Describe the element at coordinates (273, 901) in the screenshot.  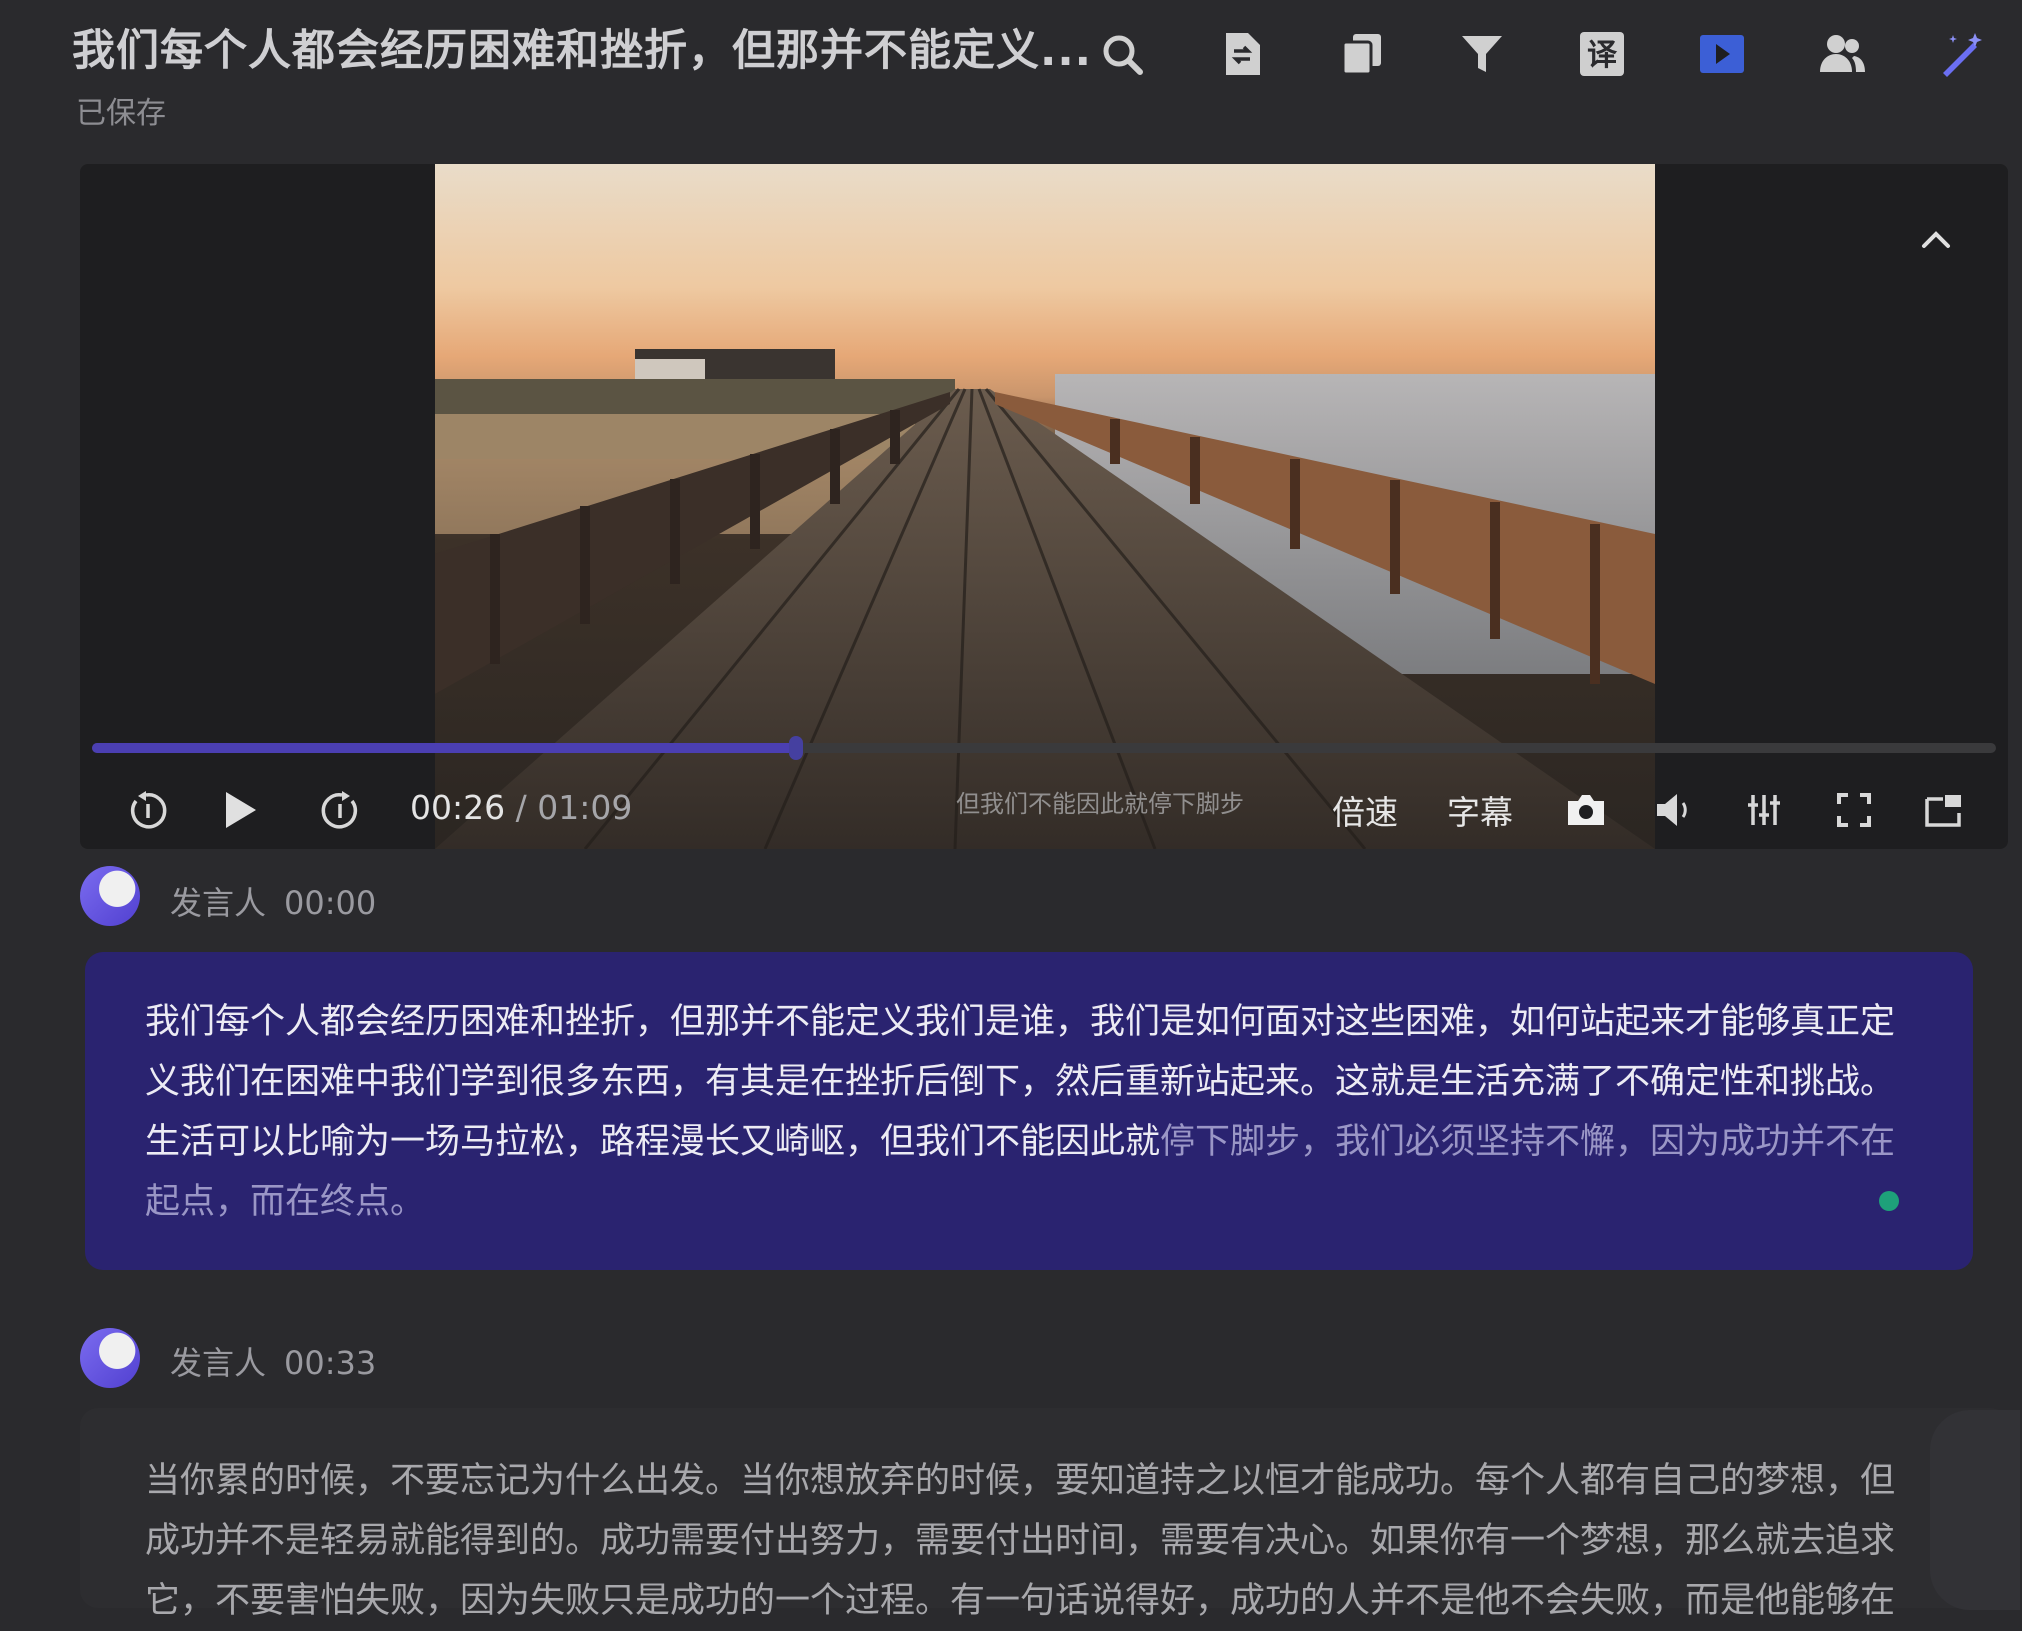
I see `speaker-meta: 发言人 00:00` at that location.